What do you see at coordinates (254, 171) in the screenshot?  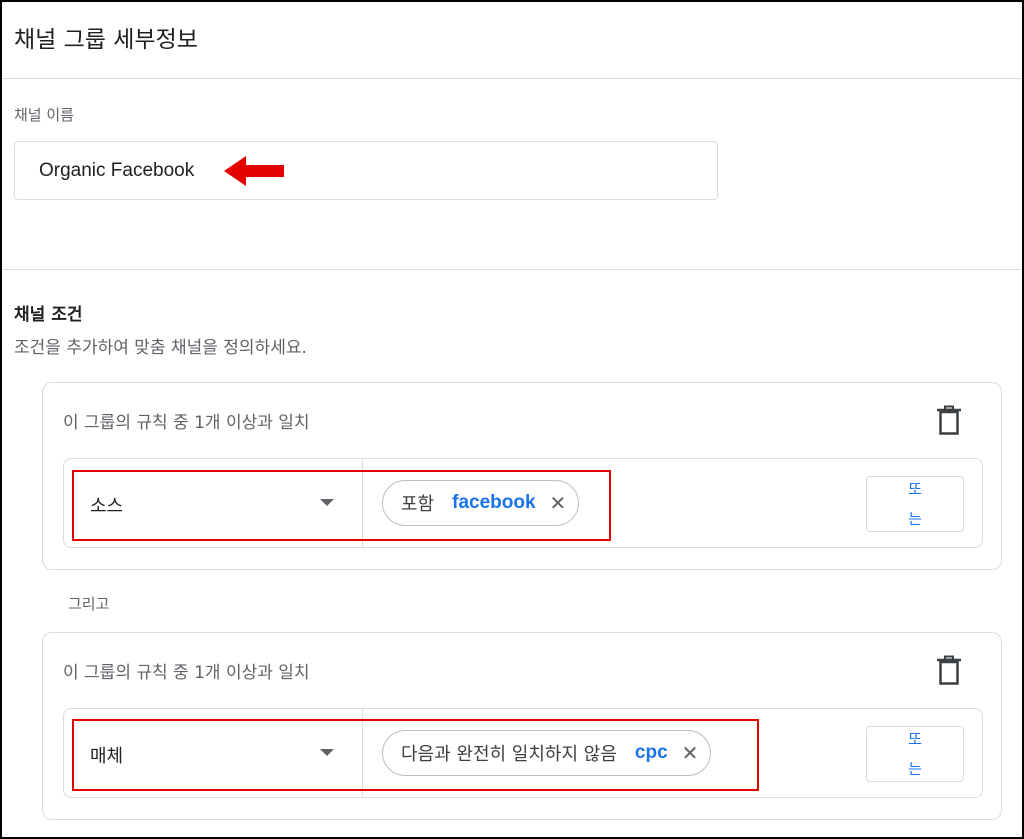 I see `arrow-left-icon` at bounding box center [254, 171].